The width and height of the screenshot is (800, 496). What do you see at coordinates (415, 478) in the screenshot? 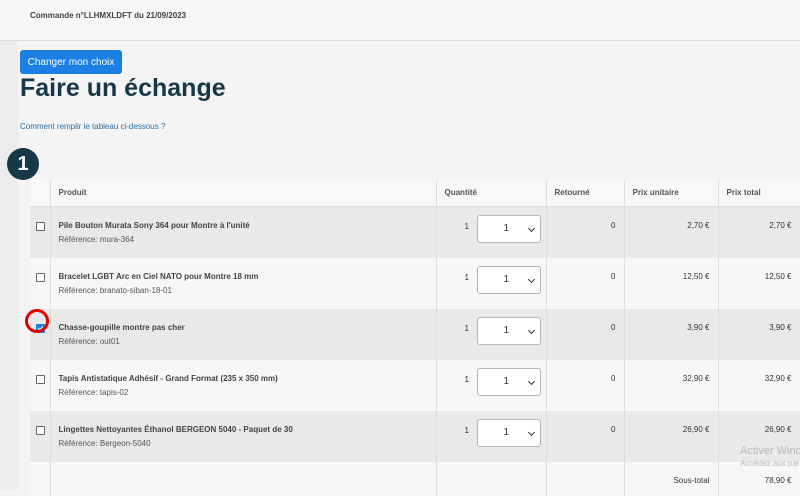
I see `subtotal-row: Sous-total 78,90 €` at bounding box center [415, 478].